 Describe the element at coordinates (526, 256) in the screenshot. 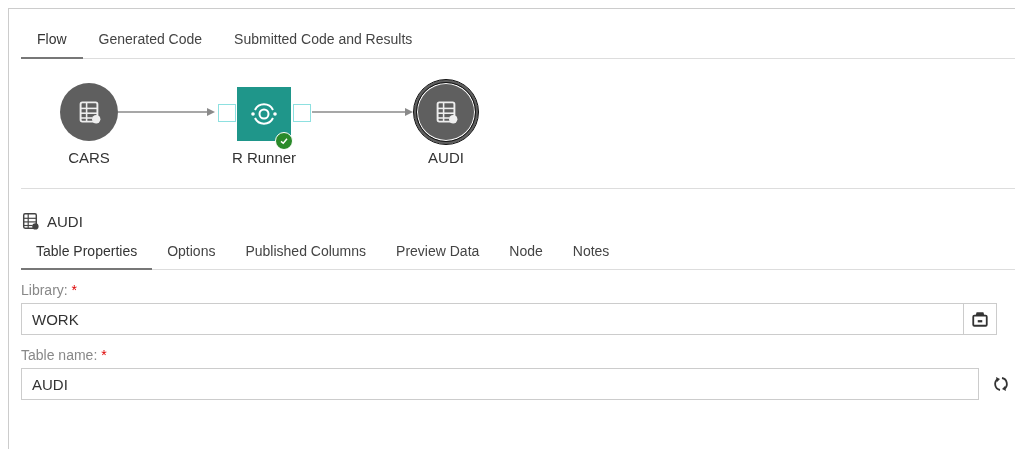

I see `tab: Node` at that location.